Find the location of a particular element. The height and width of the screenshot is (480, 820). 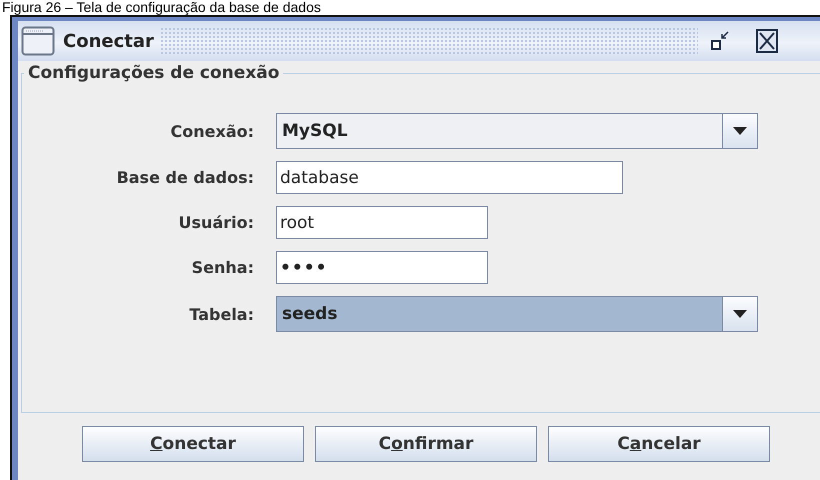

dropdown: seeds is located at coordinates (517, 314).